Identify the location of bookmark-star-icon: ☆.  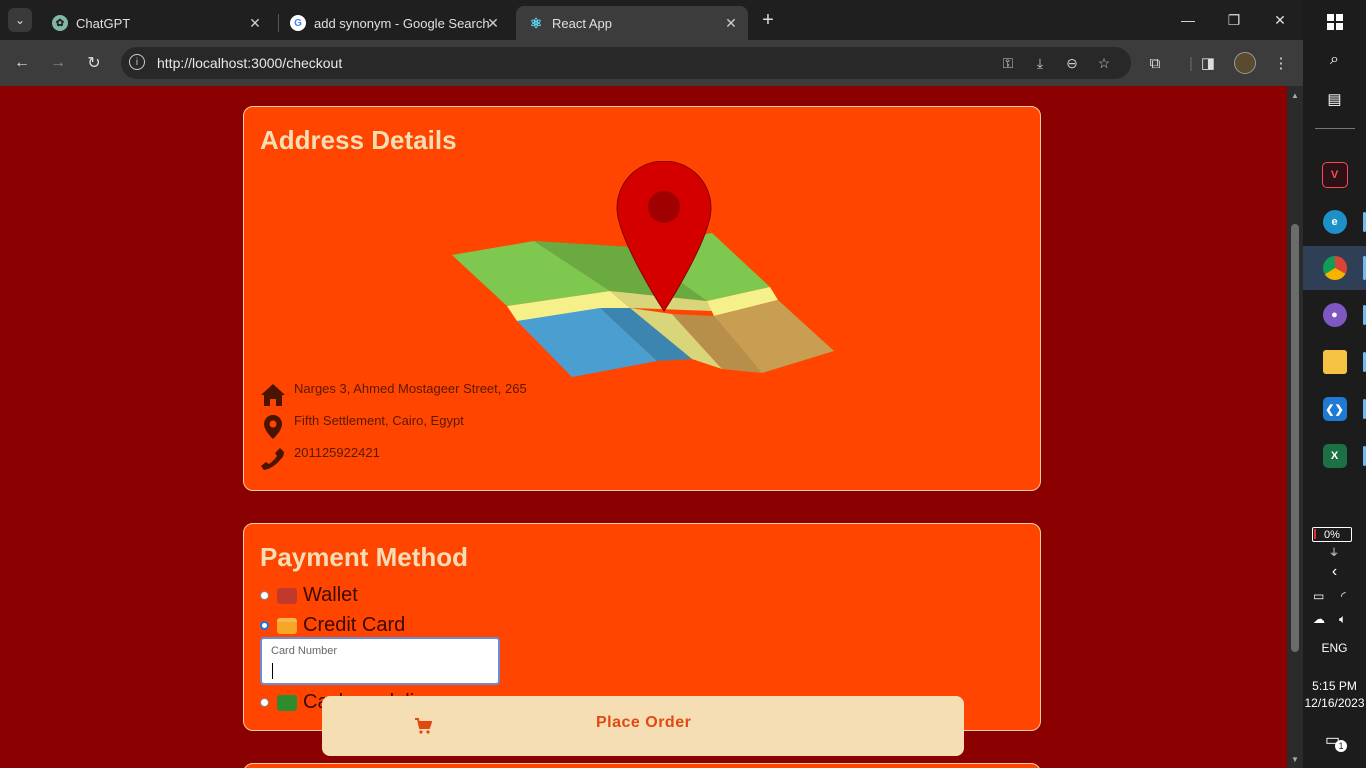
(1104, 63).